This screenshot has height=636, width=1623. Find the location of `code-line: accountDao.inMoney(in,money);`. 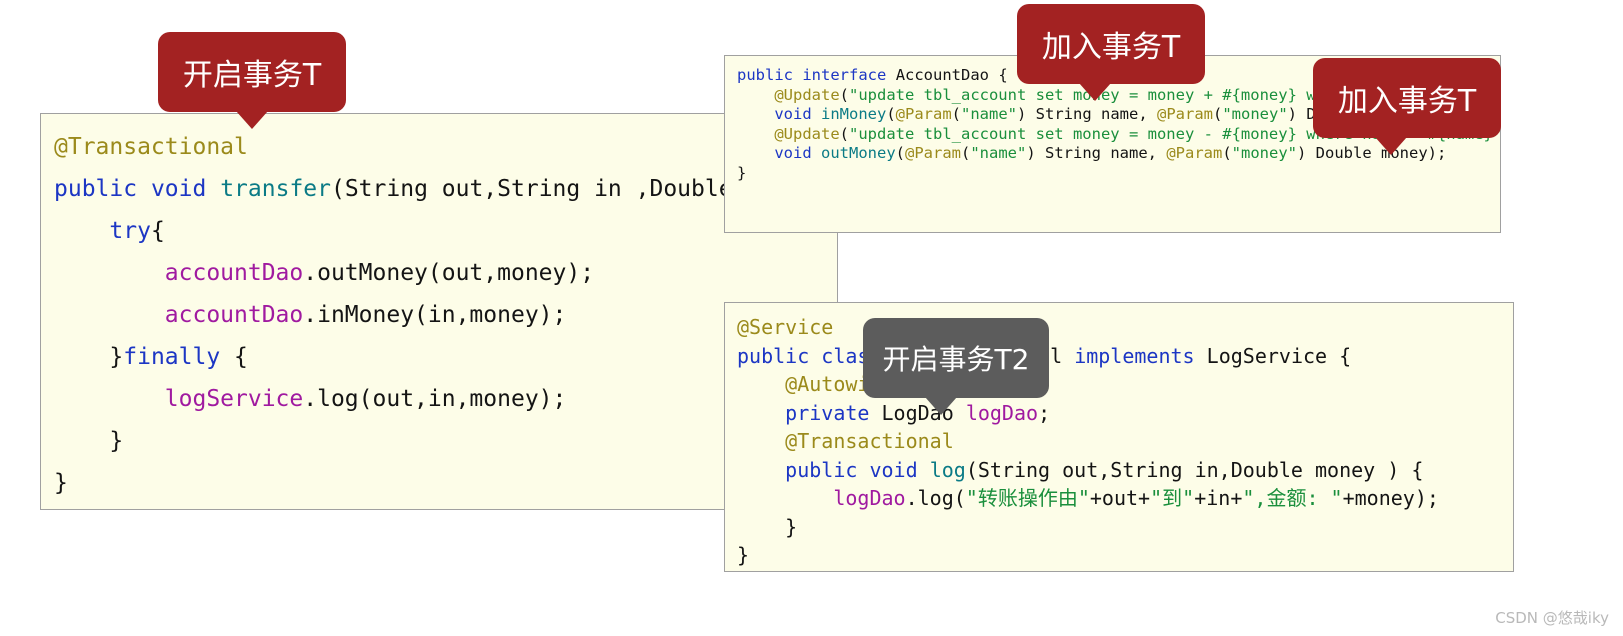

code-line: accountDao.inMoney(in,money); is located at coordinates (445, 315).